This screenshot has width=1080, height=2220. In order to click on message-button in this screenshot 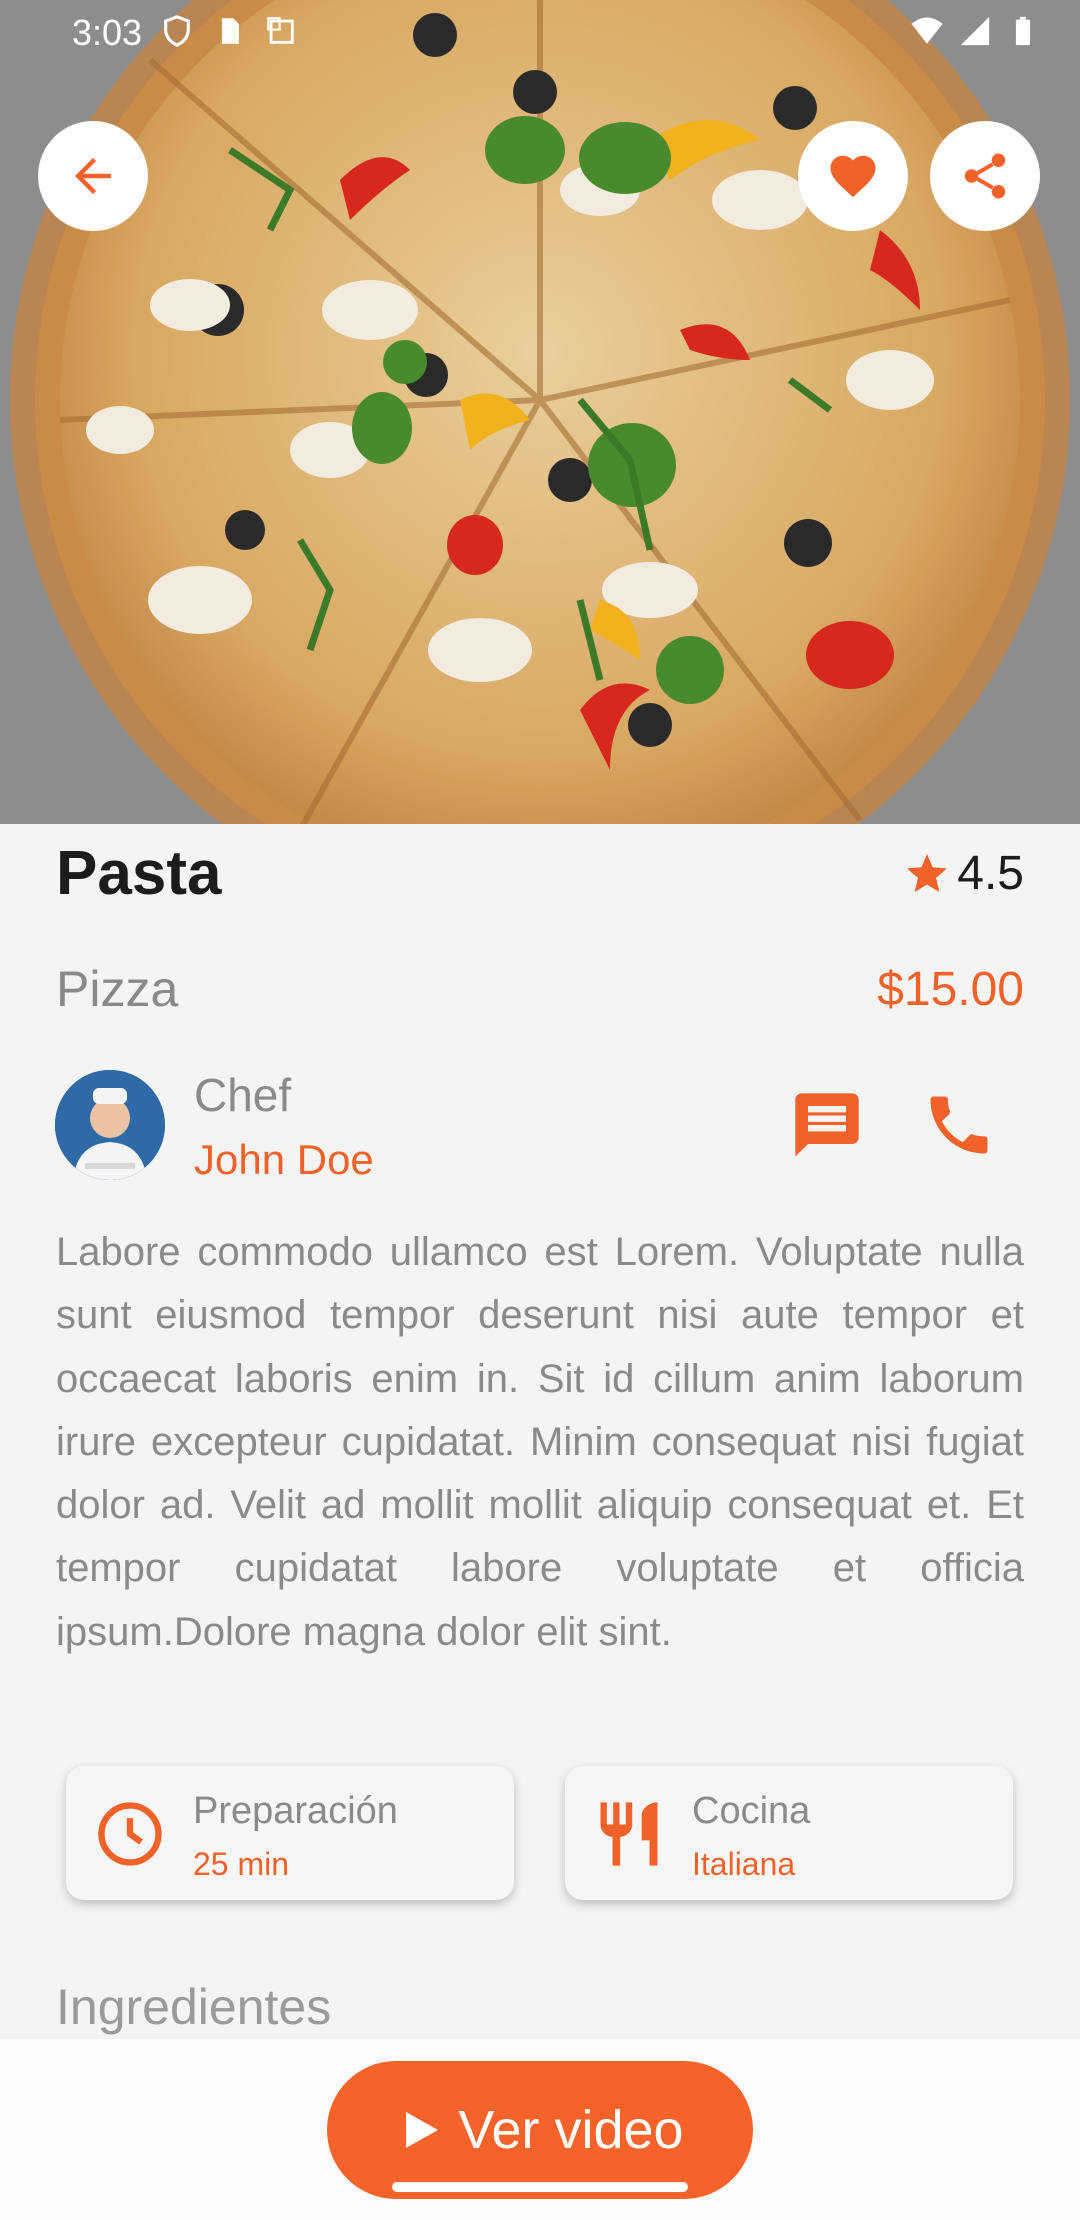, I will do `click(827, 1125)`.